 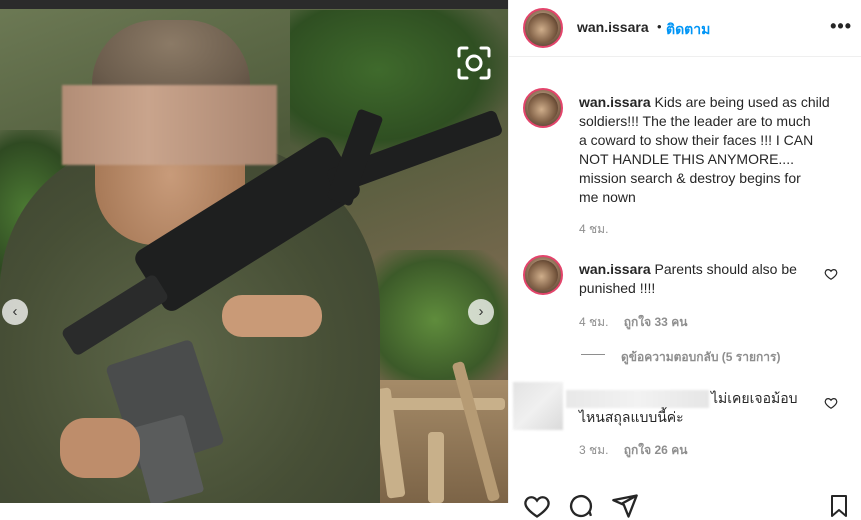 What do you see at coordinates (607, 197) in the screenshot?
I see `caption-line: me nown` at bounding box center [607, 197].